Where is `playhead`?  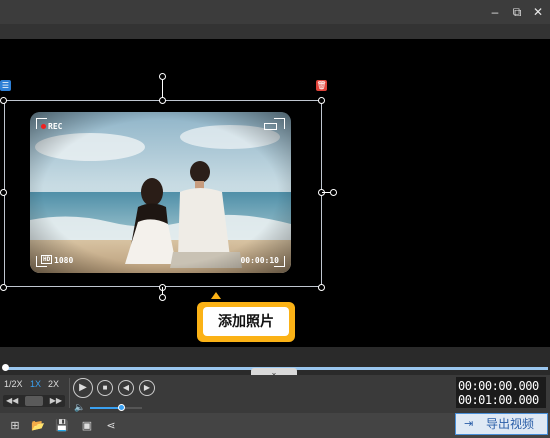
playhead is located at coordinates (5, 367).